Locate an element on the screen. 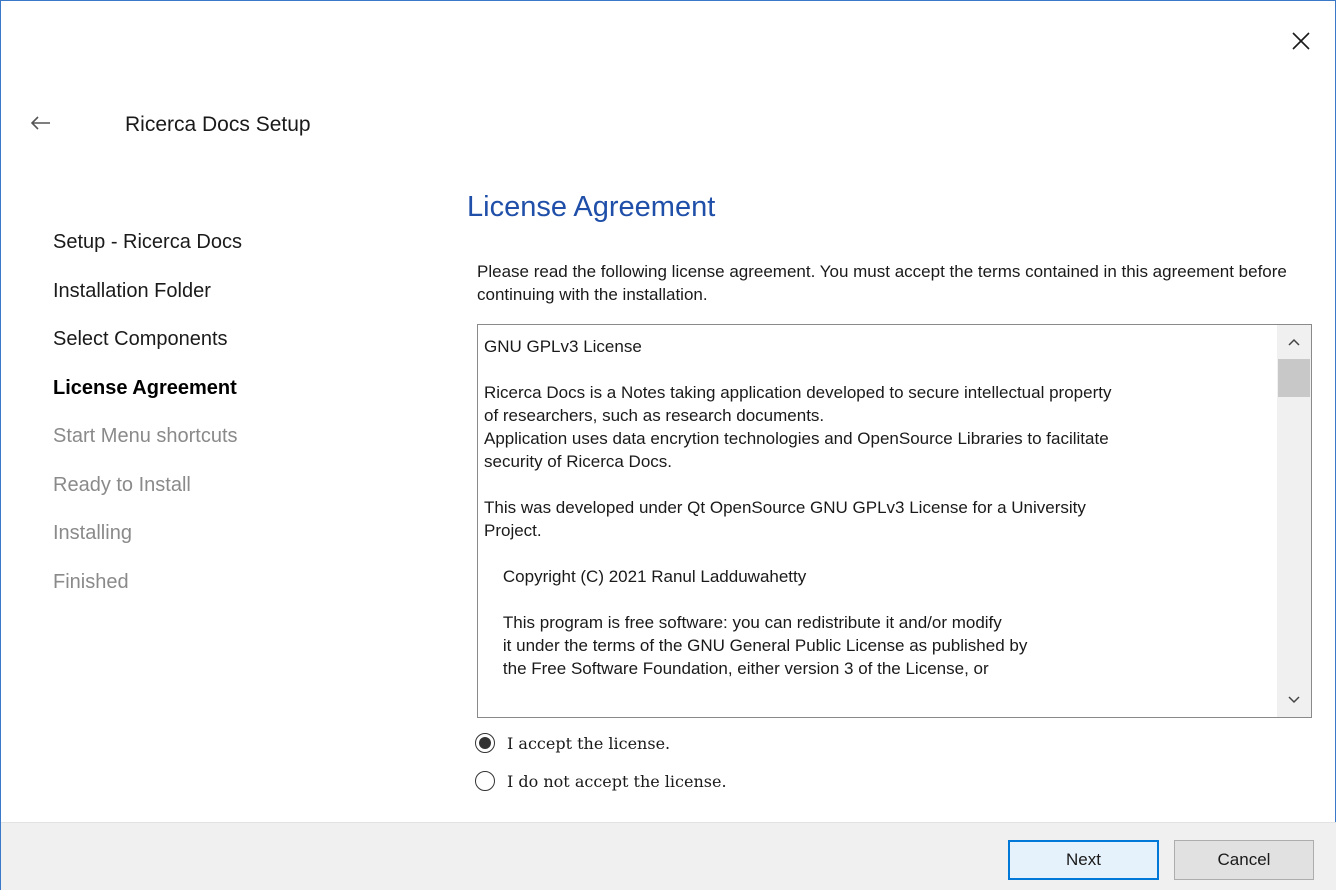  close-button is located at coordinates (1301, 41).